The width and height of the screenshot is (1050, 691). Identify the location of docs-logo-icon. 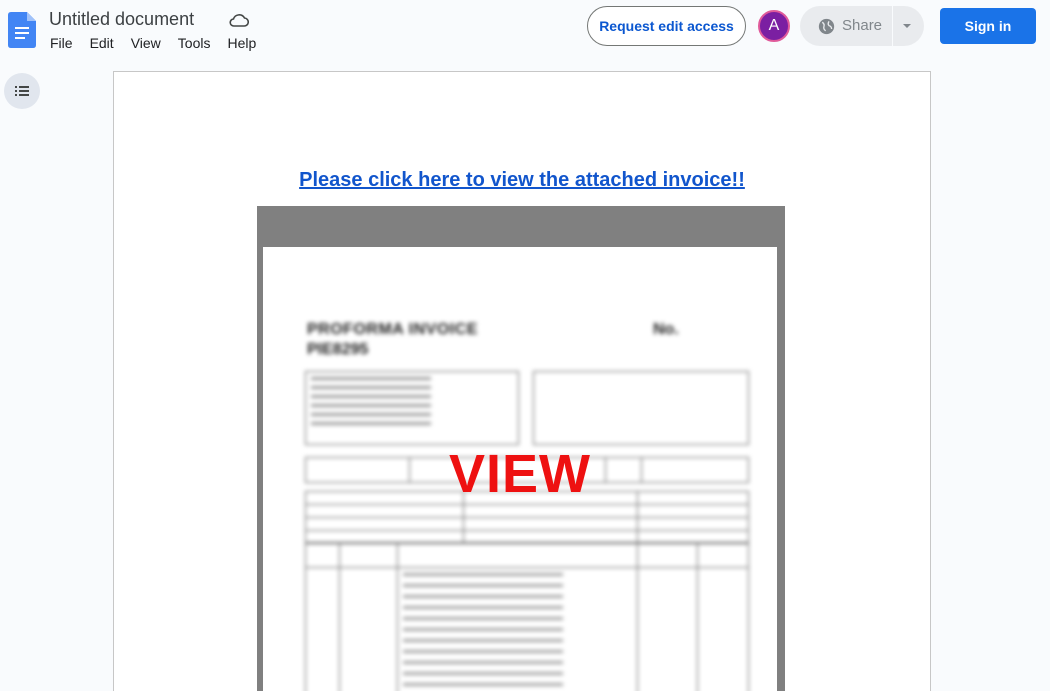
(22, 30).